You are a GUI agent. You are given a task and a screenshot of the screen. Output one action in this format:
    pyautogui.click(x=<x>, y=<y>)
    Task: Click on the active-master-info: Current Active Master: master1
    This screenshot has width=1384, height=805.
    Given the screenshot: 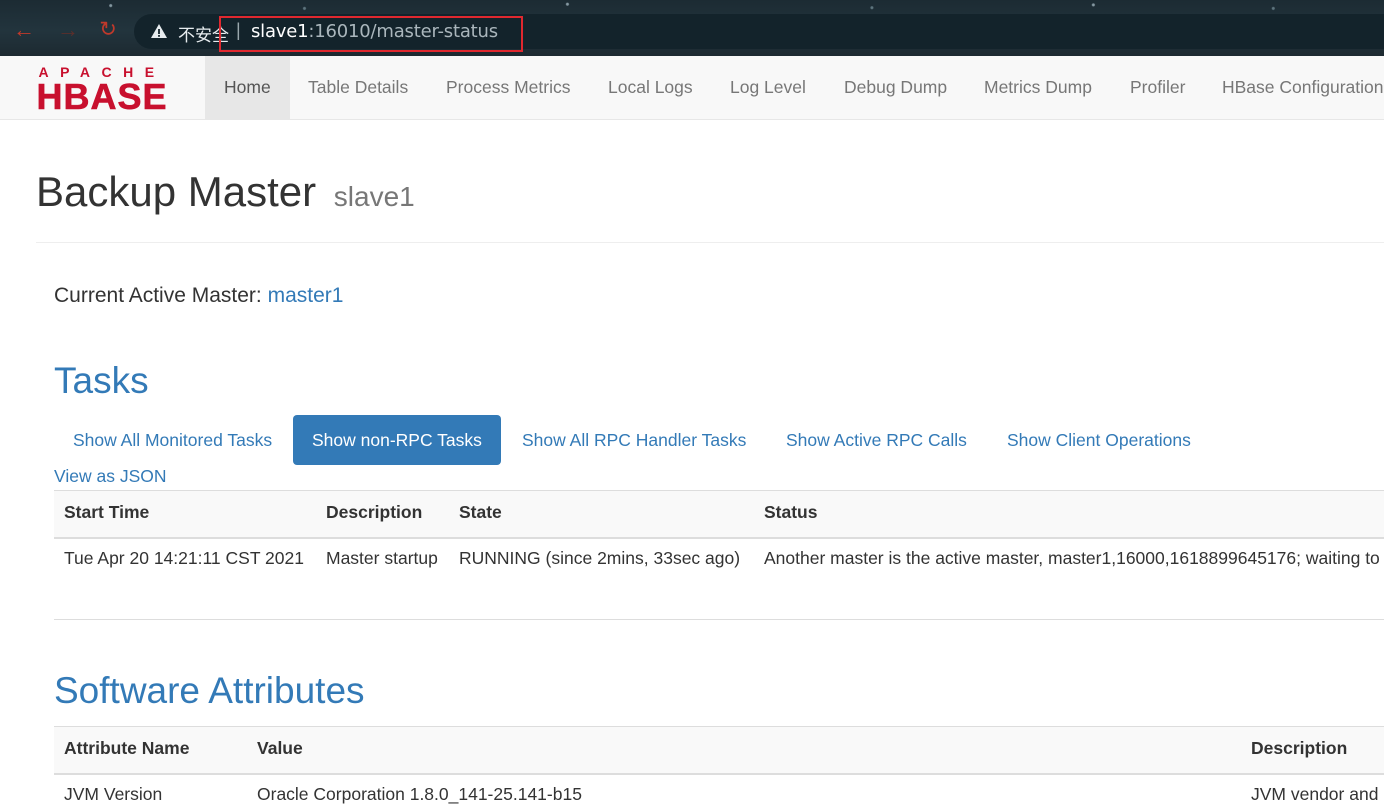 What is the action you would take?
    pyautogui.click(x=198, y=296)
    